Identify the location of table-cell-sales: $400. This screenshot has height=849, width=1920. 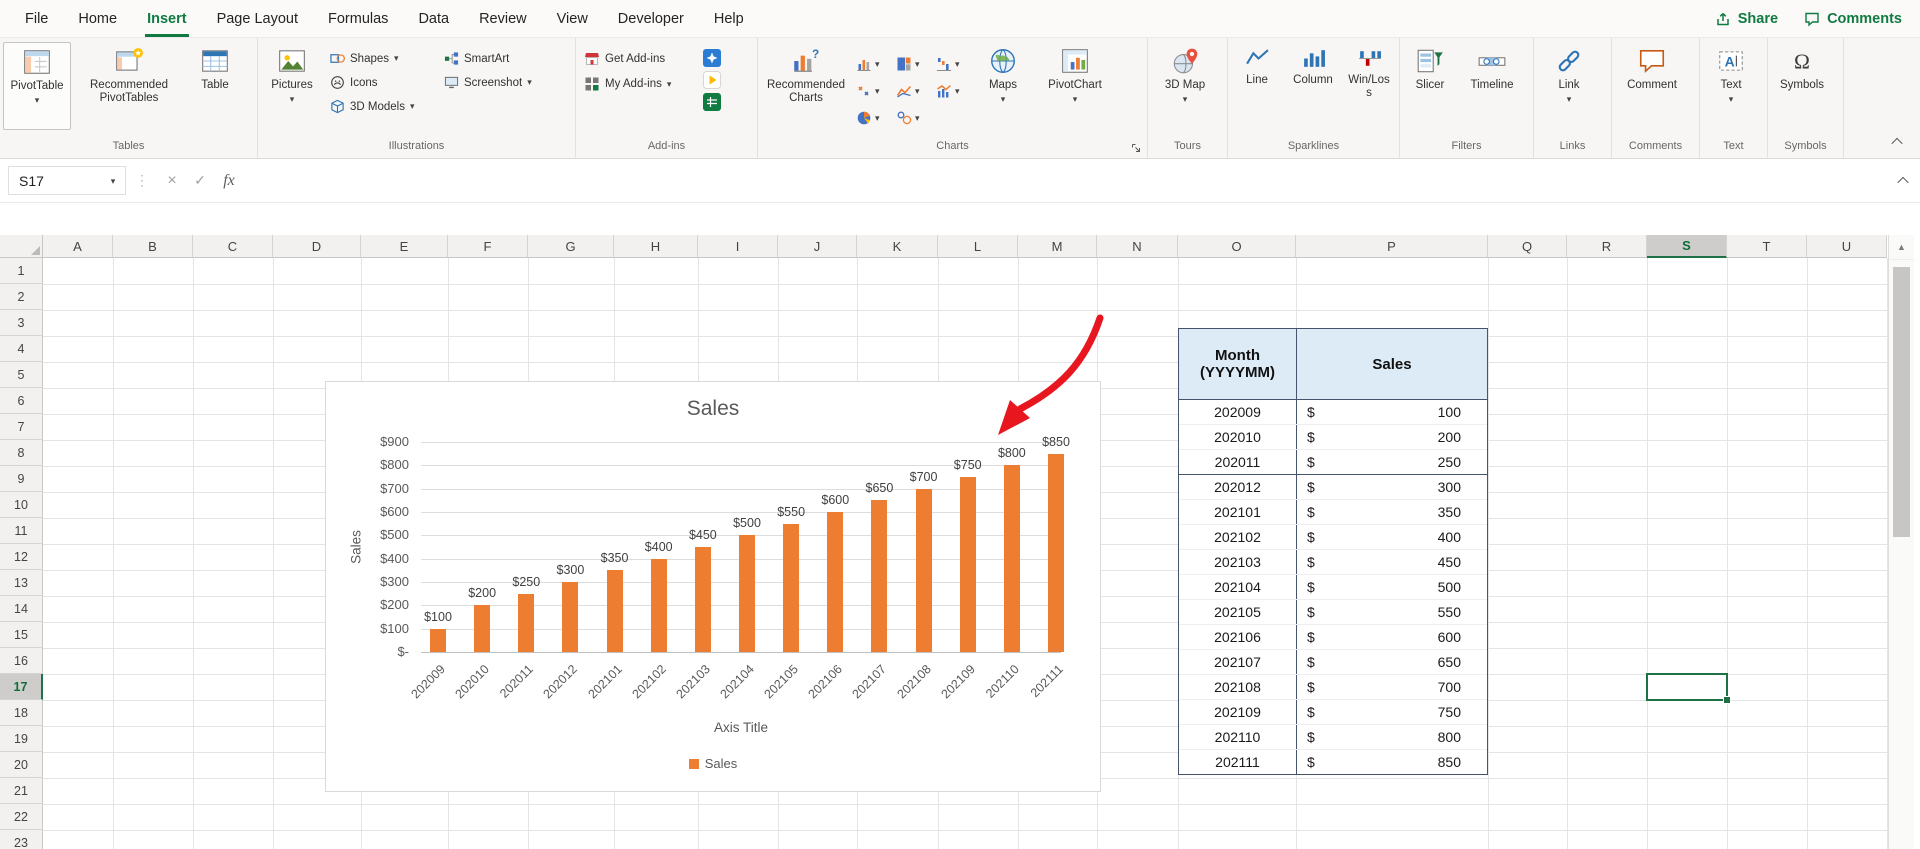
(1392, 537).